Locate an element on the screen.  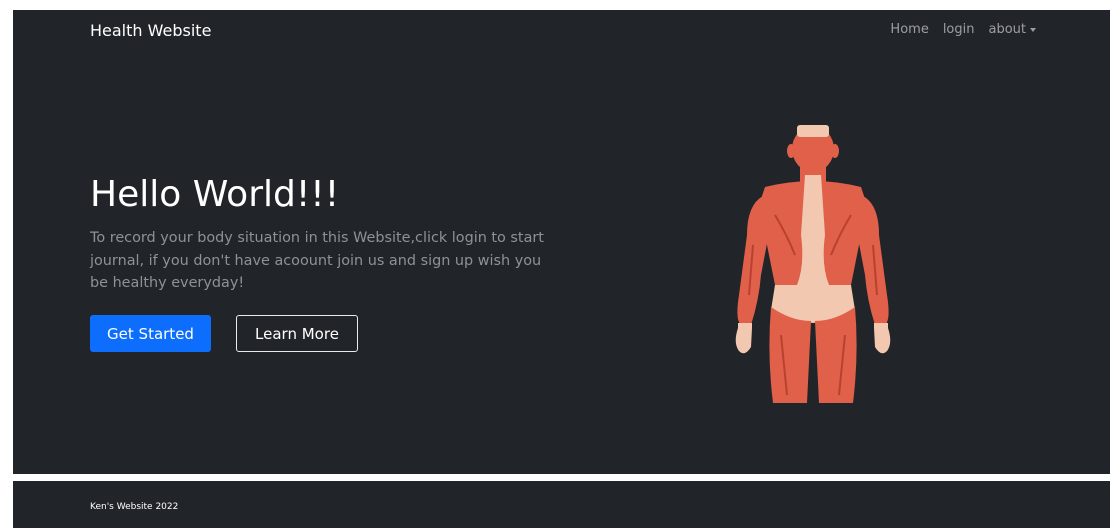
nav-links: Home login about is located at coordinates (963, 29).